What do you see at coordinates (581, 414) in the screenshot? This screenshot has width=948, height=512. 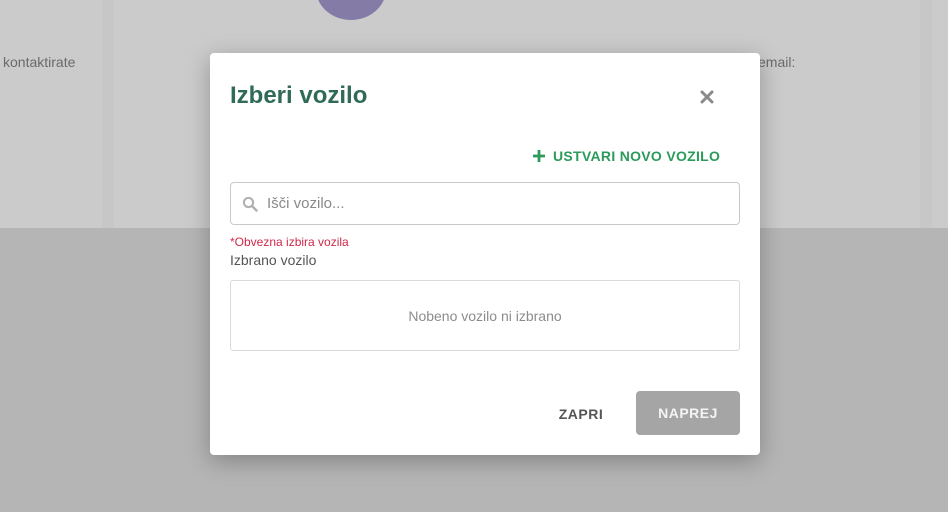 I see `close-button: ZAPRI` at bounding box center [581, 414].